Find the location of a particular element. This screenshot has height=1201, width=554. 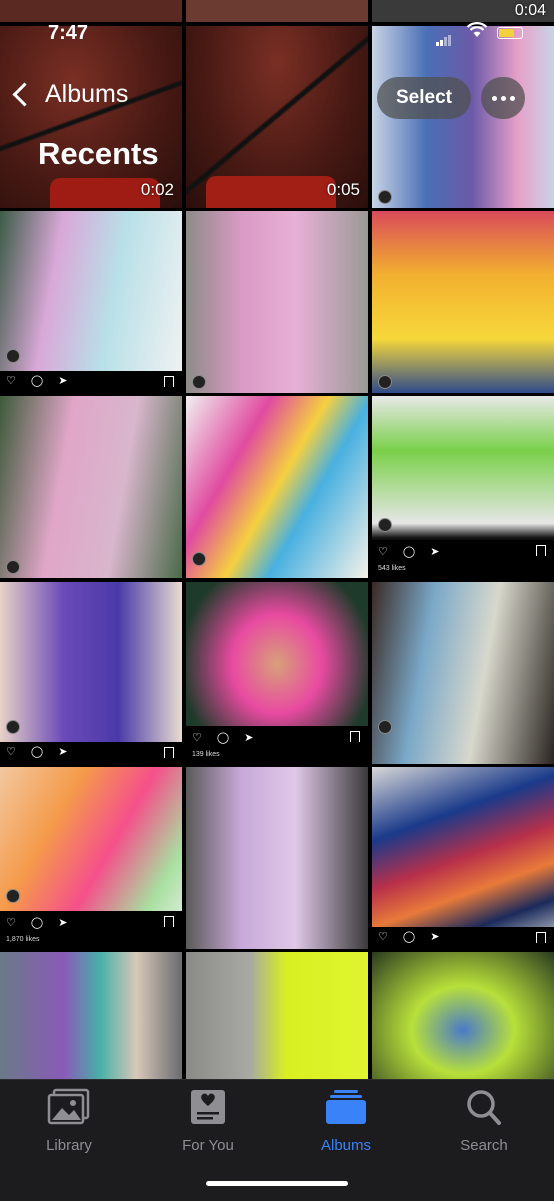

wifi-icon is located at coordinates (477, 32).